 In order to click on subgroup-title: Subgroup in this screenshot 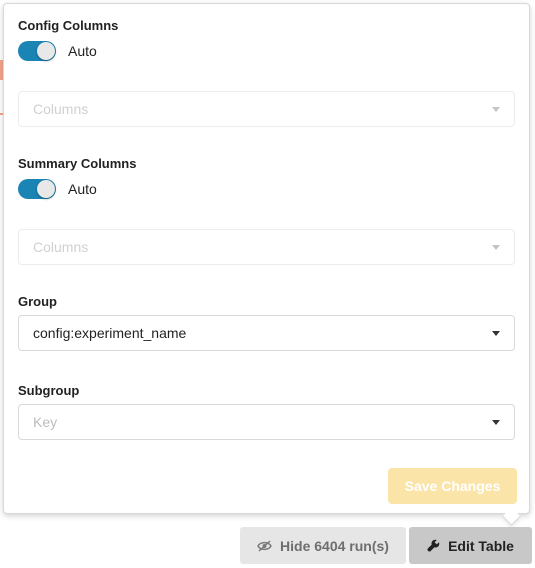, I will do `click(49, 390)`.